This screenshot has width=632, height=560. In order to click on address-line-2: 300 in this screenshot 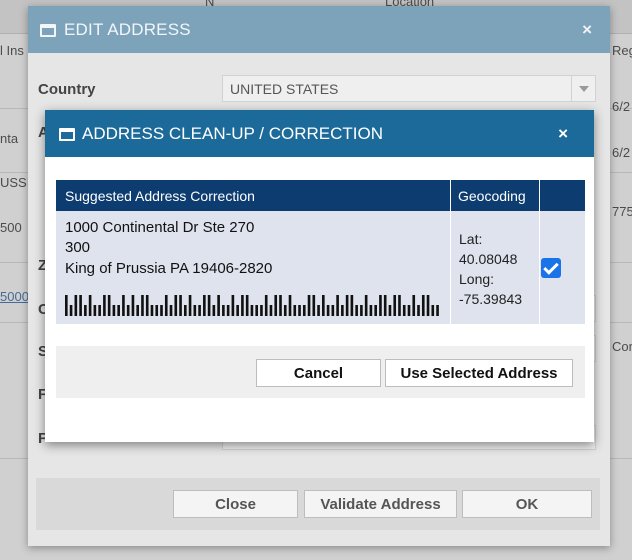, I will do `click(78, 247)`.